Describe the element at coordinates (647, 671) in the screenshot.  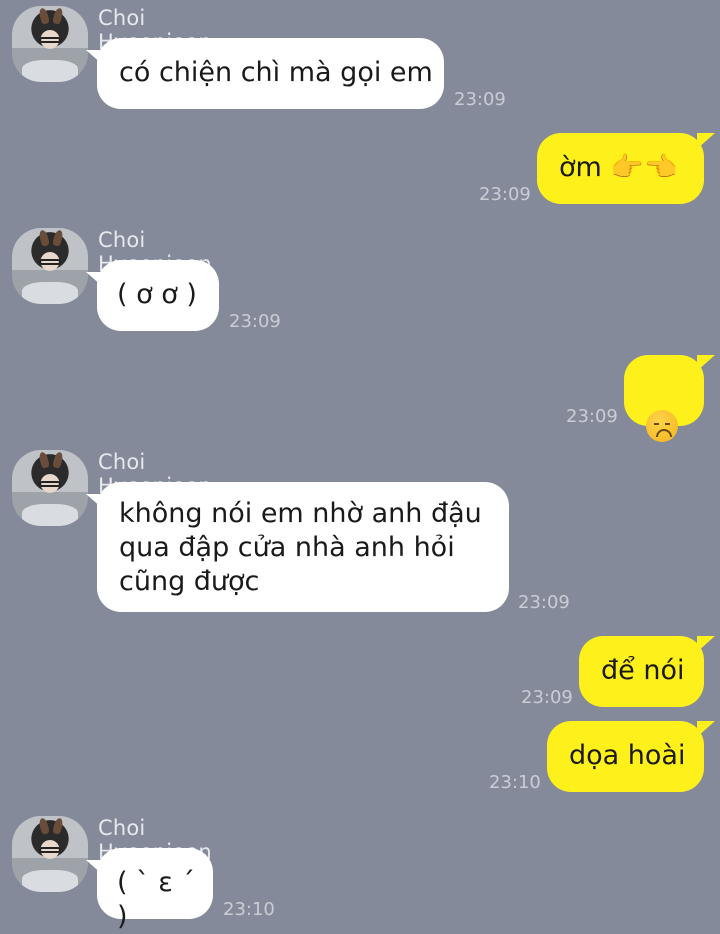
I see `message-bubble-outgoing: để nói` at that location.